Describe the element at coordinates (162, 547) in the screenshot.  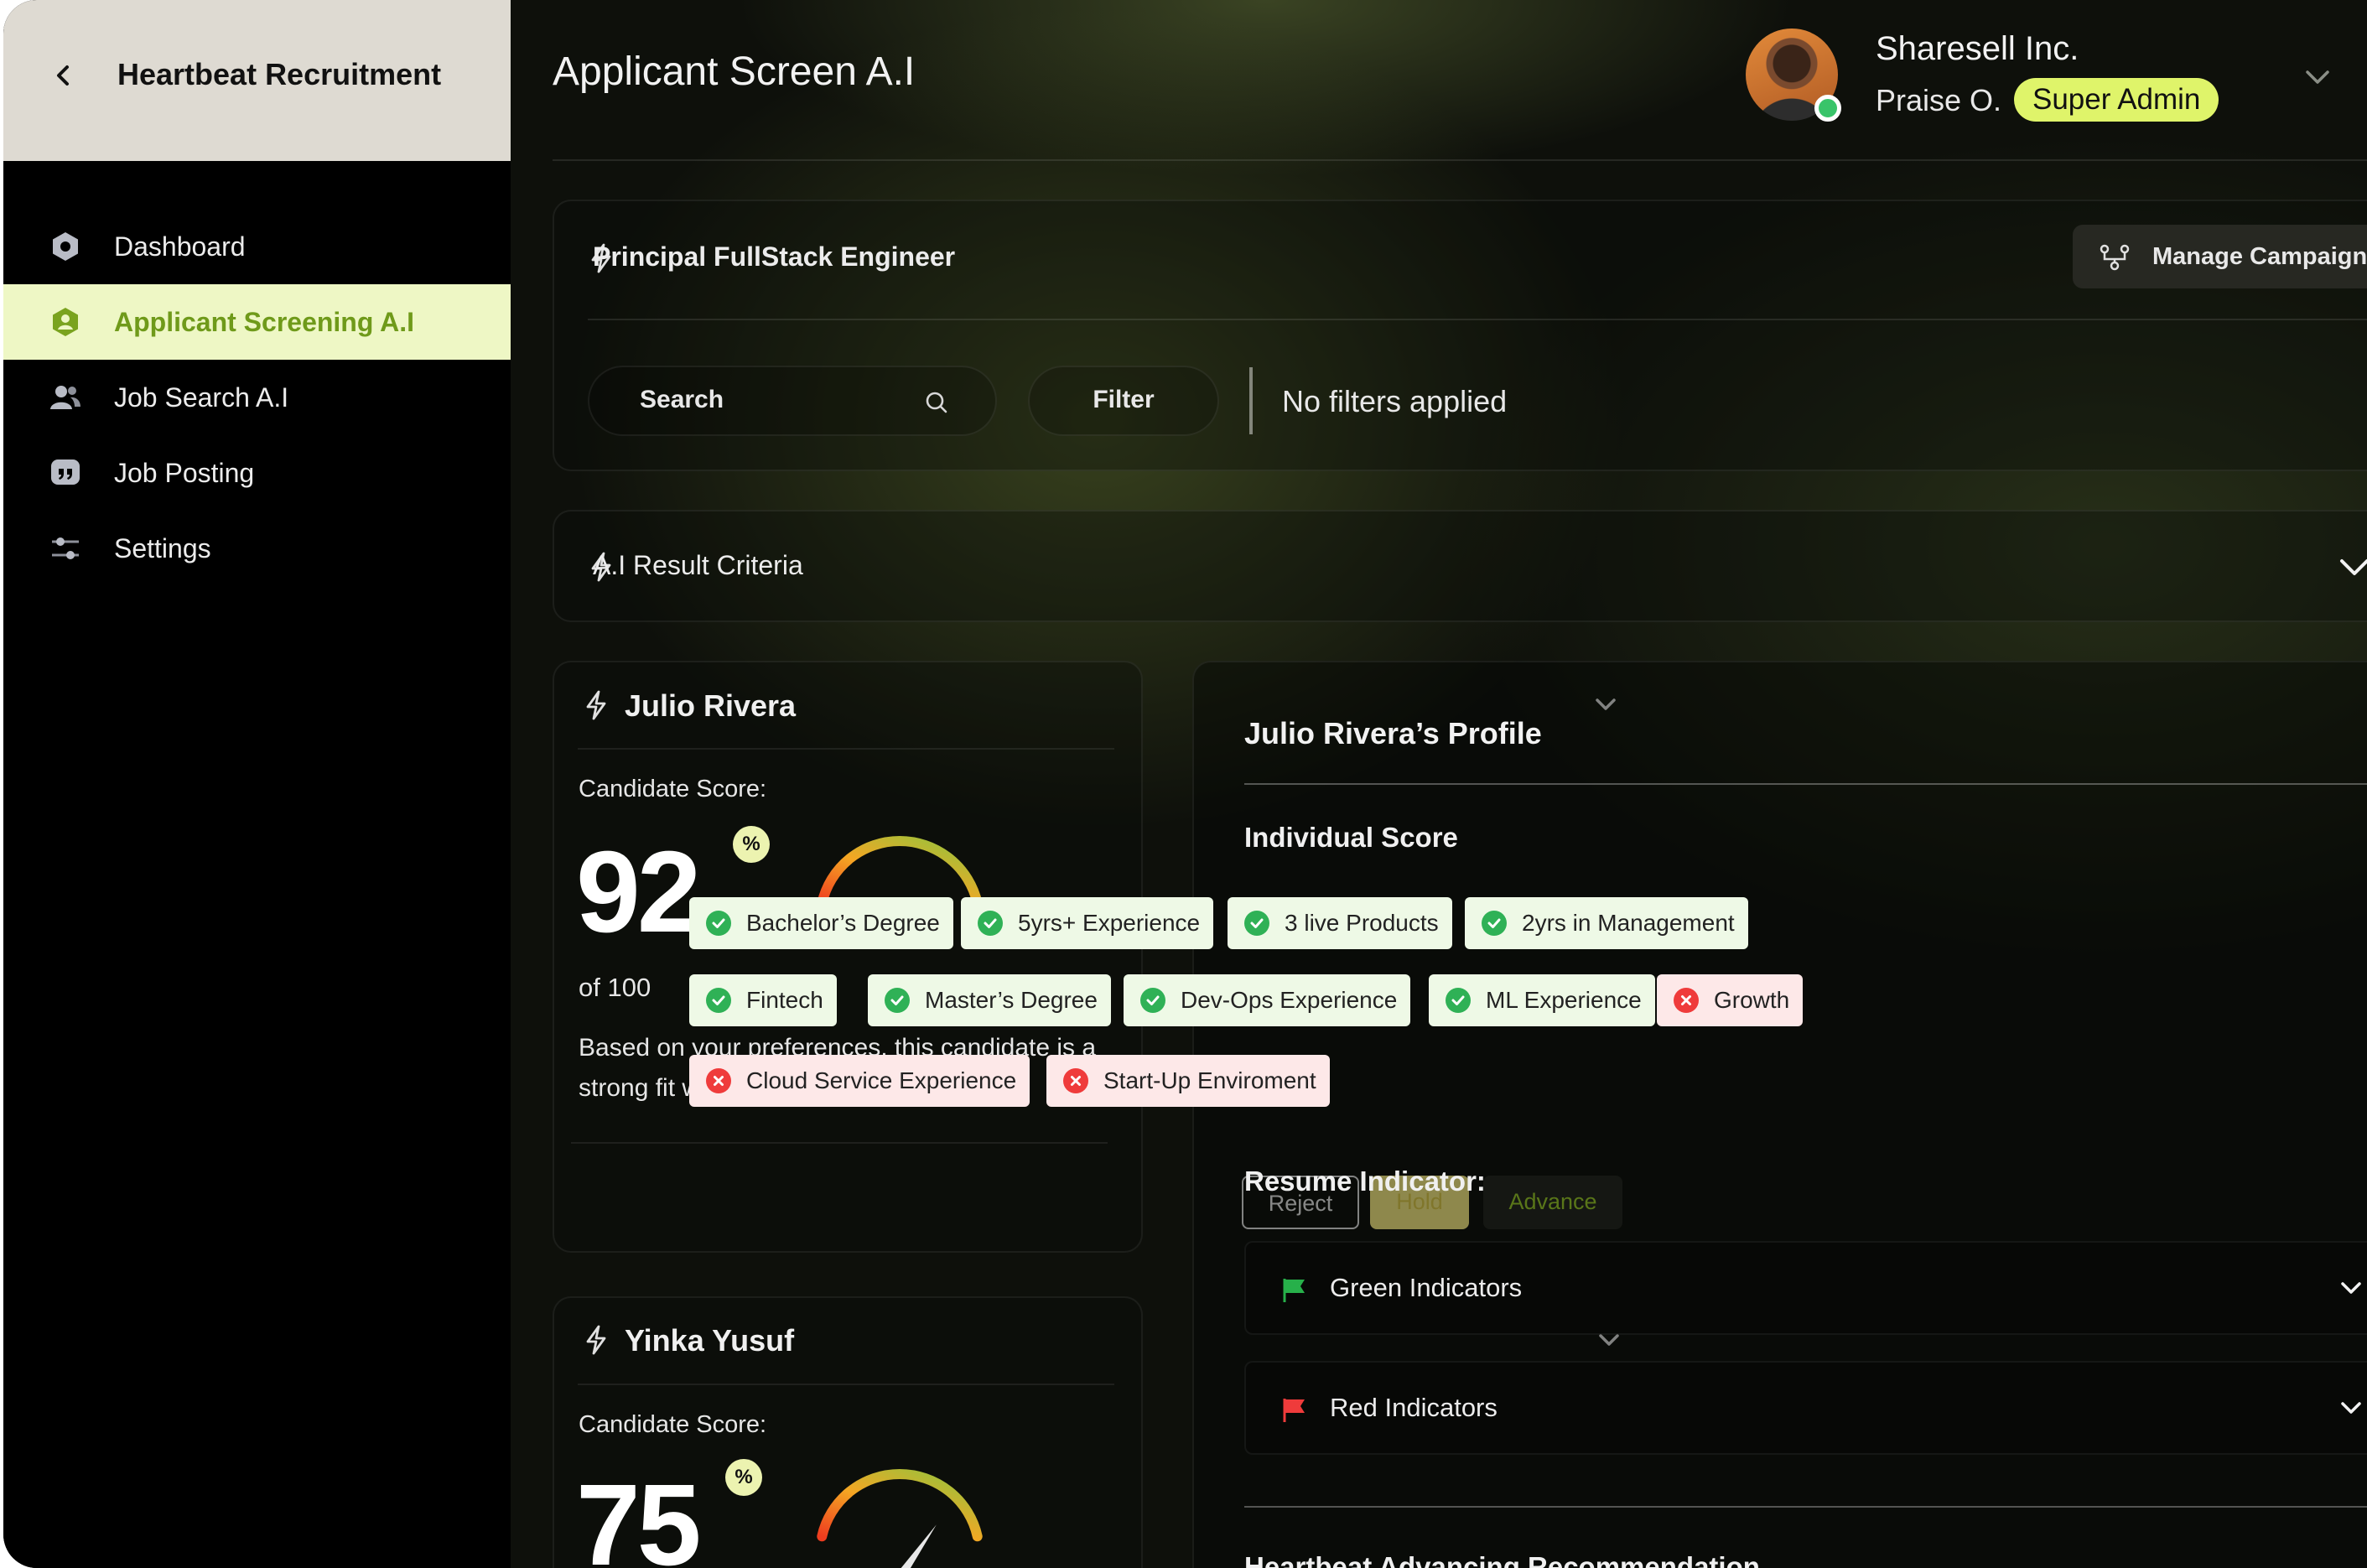
I see `sidebar-item-label: Settings` at that location.